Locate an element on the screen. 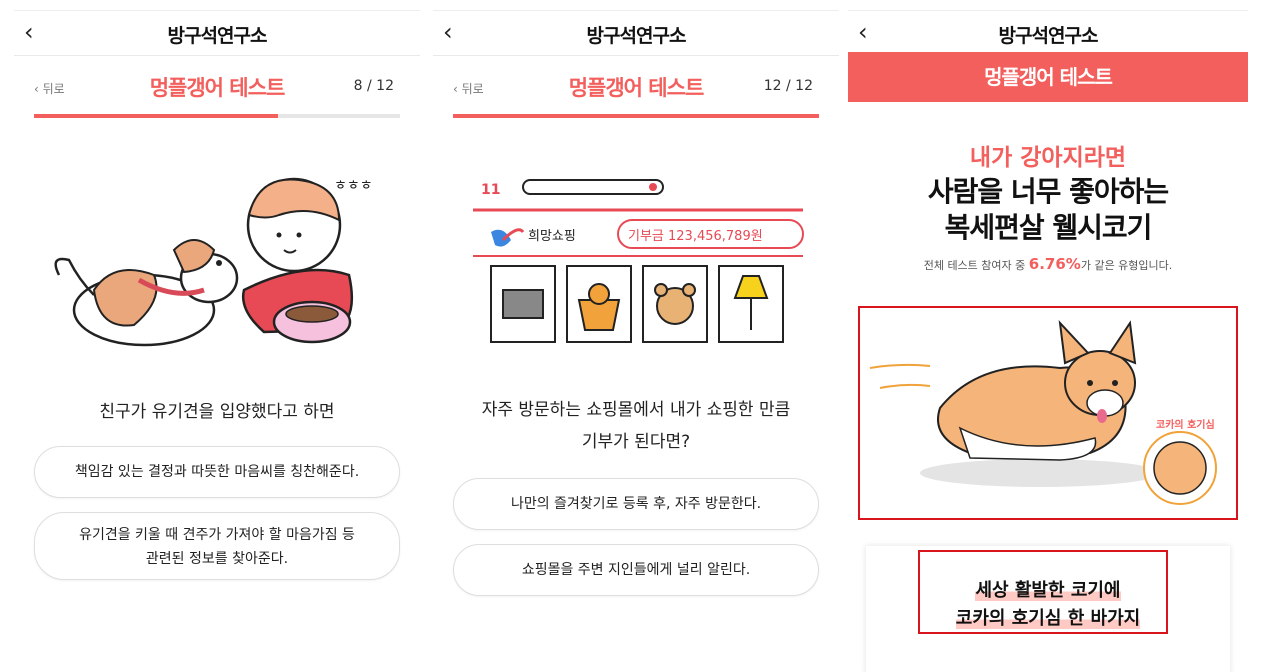  answer-option-1: 나만의 즐겨찾기로 등록 후, 자주 방문한다. is located at coordinates (636, 504).